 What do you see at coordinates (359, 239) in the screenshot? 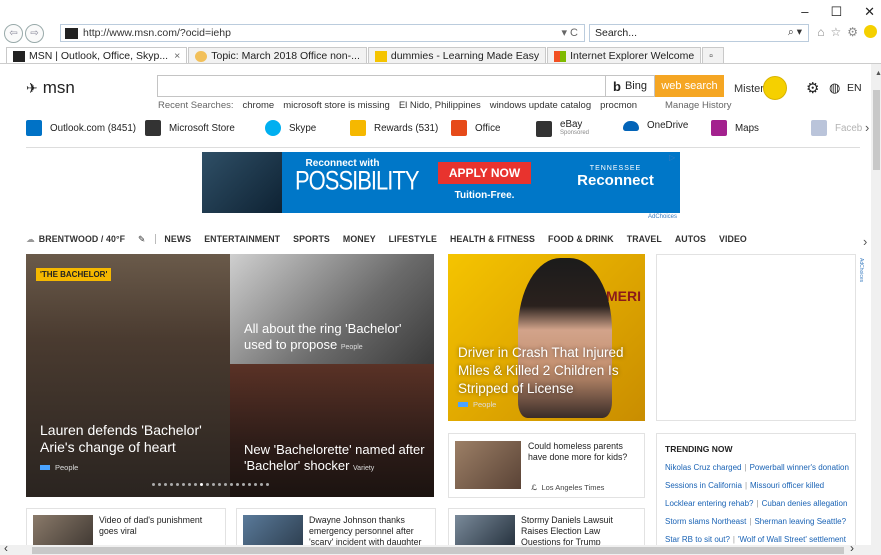
I see `nav-item-money: MONEY` at bounding box center [359, 239].